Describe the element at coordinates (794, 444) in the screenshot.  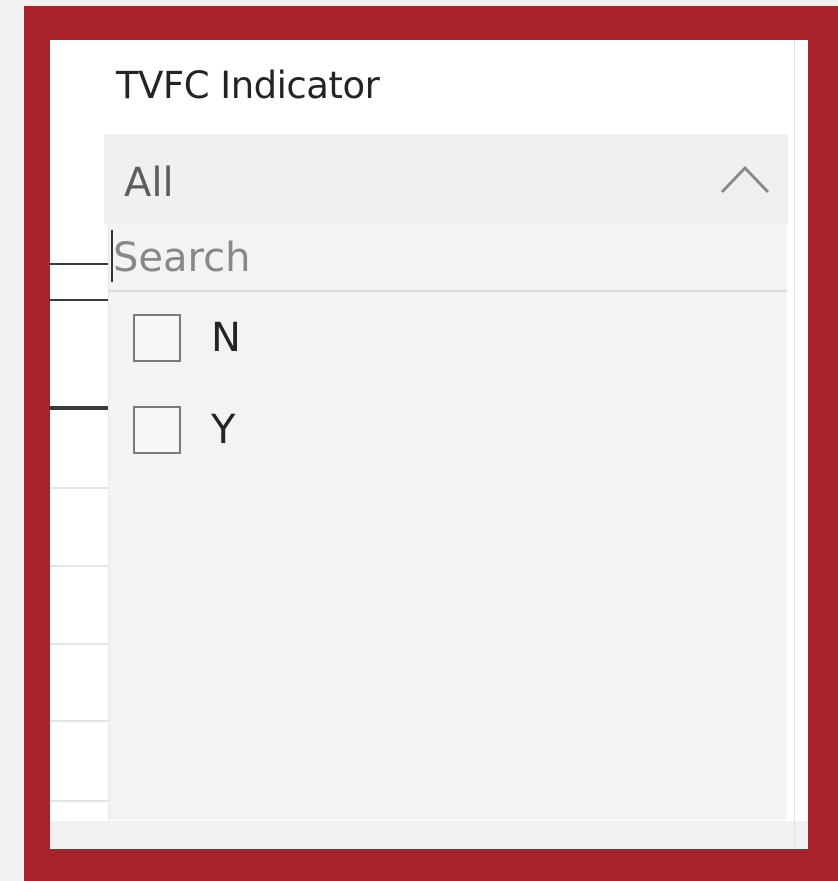
I see `panel-right-edge` at that location.